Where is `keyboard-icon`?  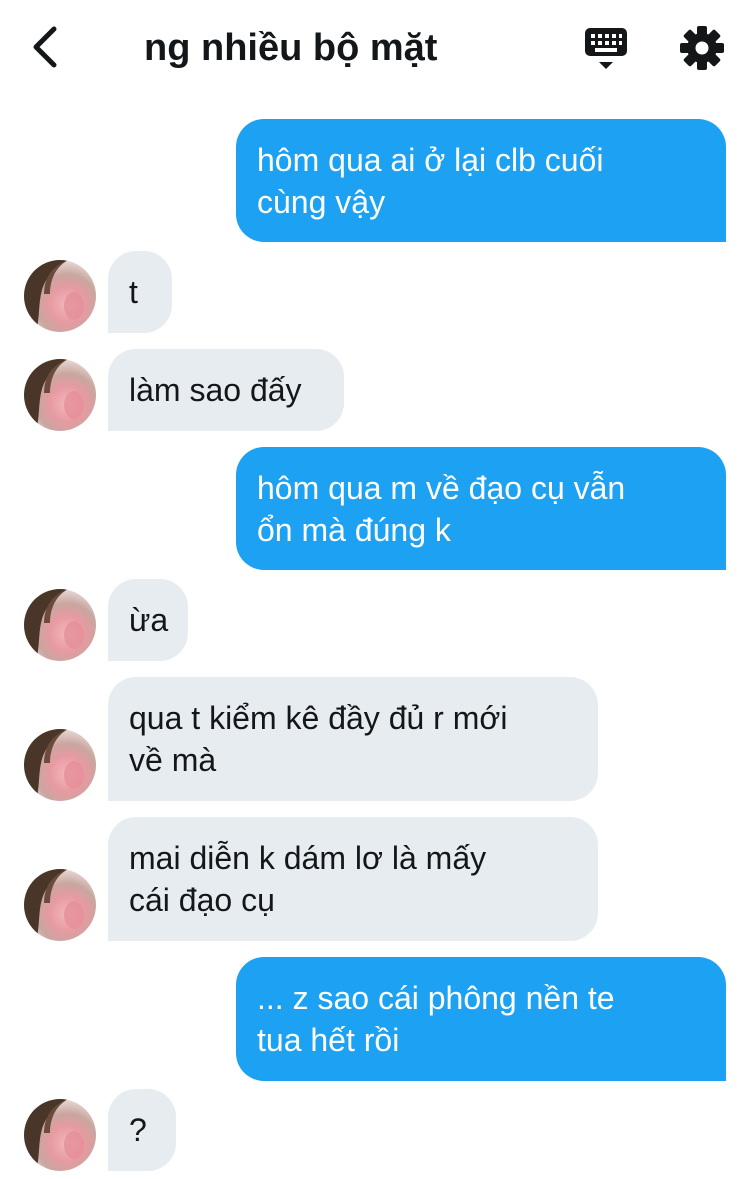
keyboard-icon is located at coordinates (606, 48).